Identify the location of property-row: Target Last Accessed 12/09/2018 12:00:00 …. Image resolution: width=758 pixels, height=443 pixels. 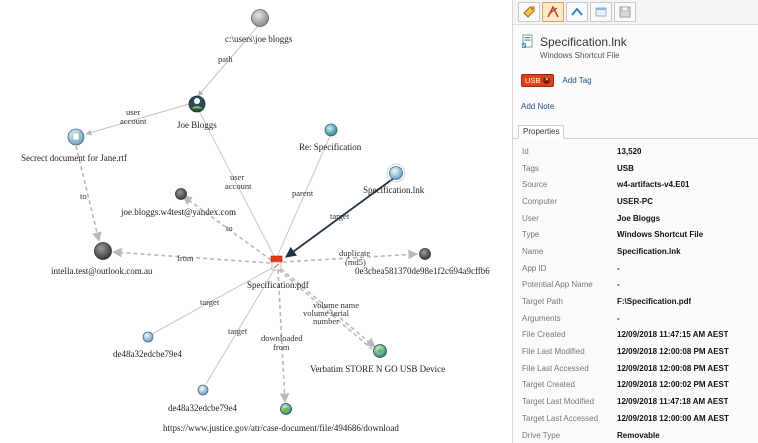
(635, 418).